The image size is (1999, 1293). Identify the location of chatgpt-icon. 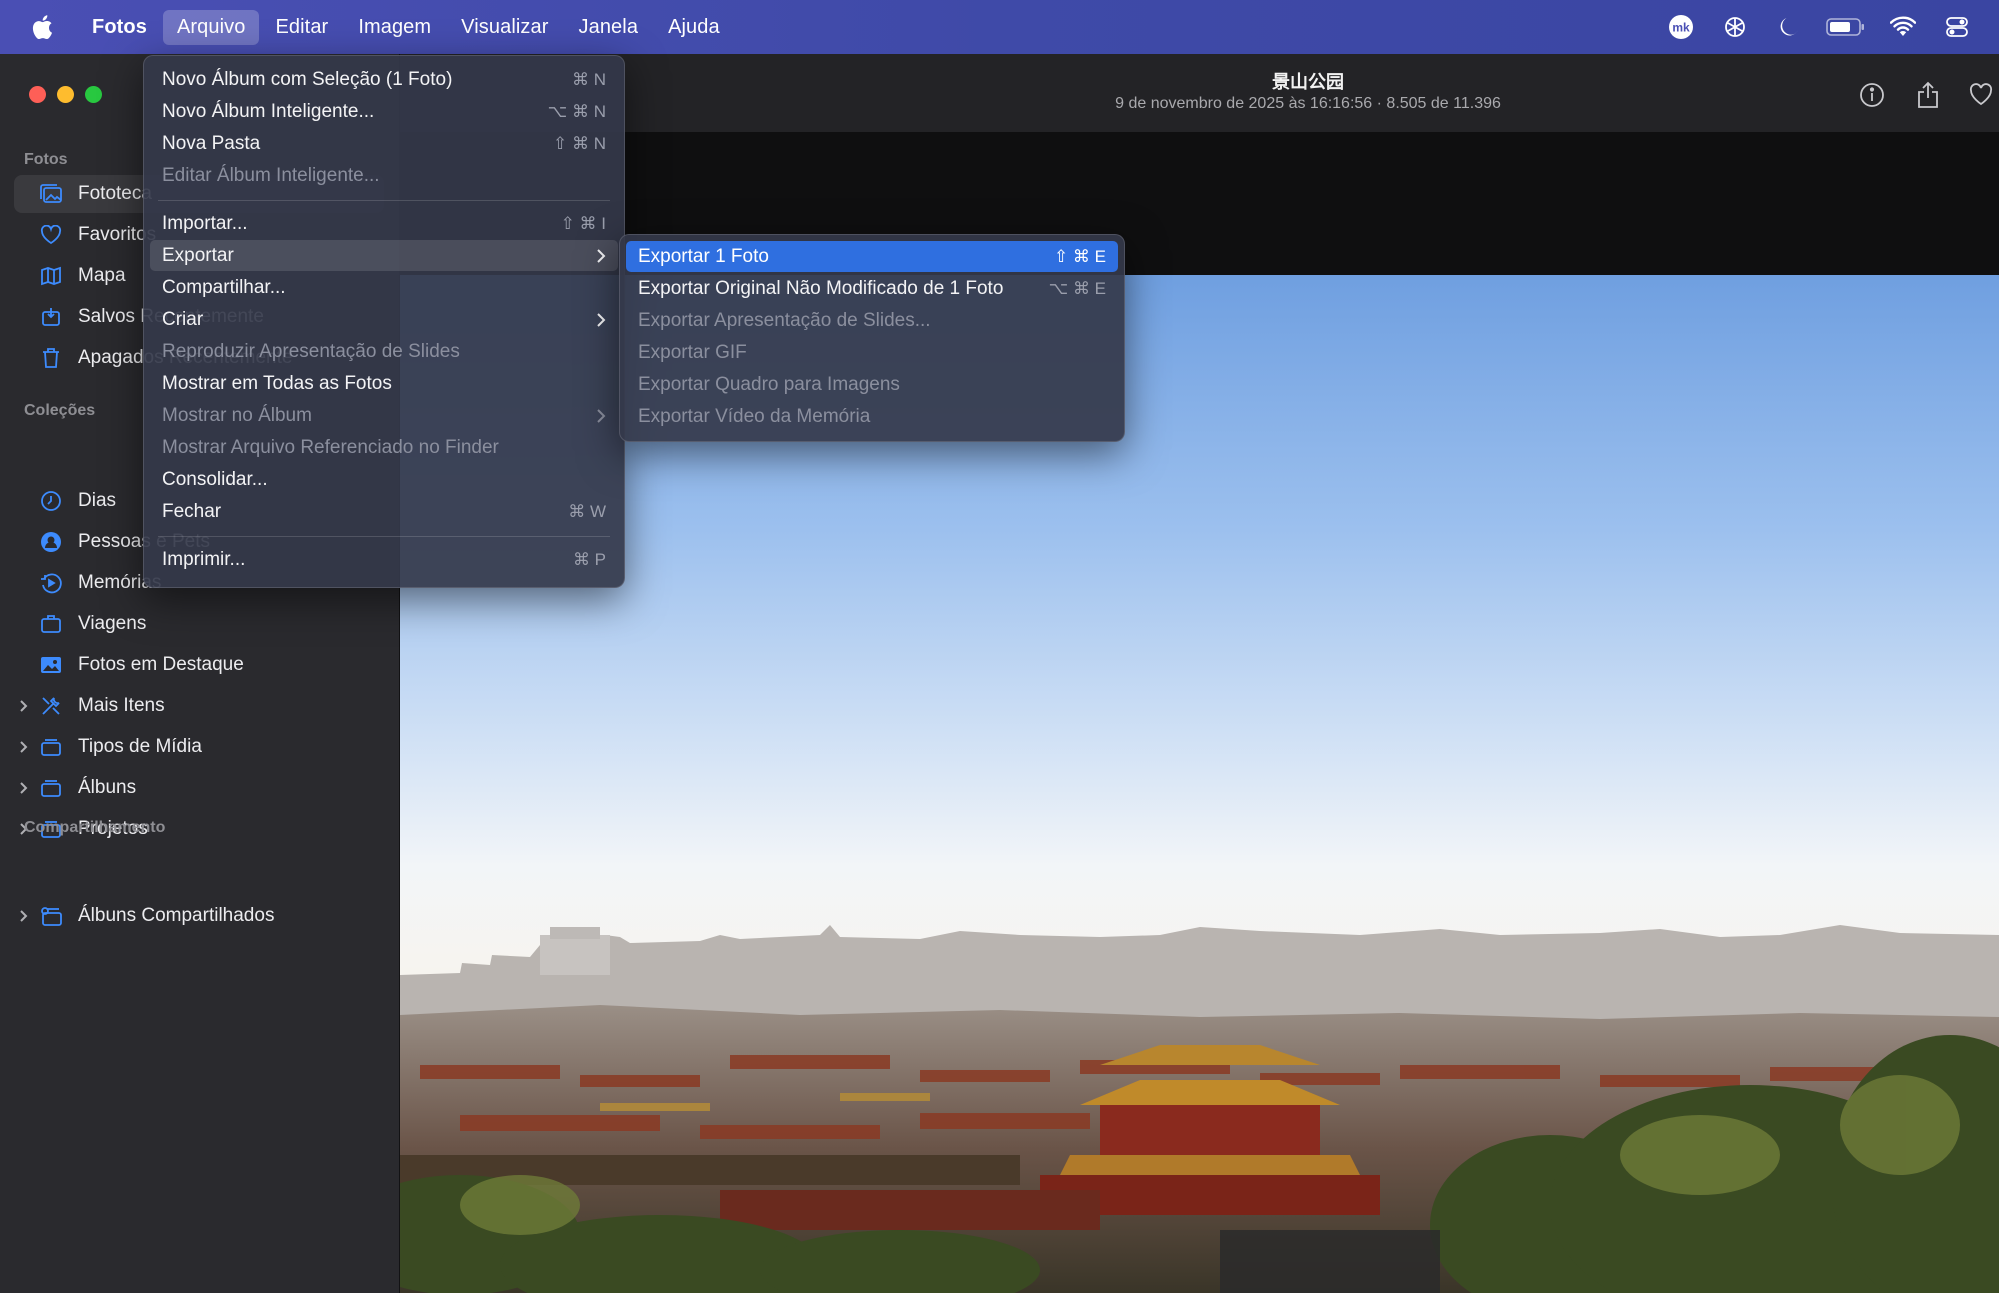
(1735, 27).